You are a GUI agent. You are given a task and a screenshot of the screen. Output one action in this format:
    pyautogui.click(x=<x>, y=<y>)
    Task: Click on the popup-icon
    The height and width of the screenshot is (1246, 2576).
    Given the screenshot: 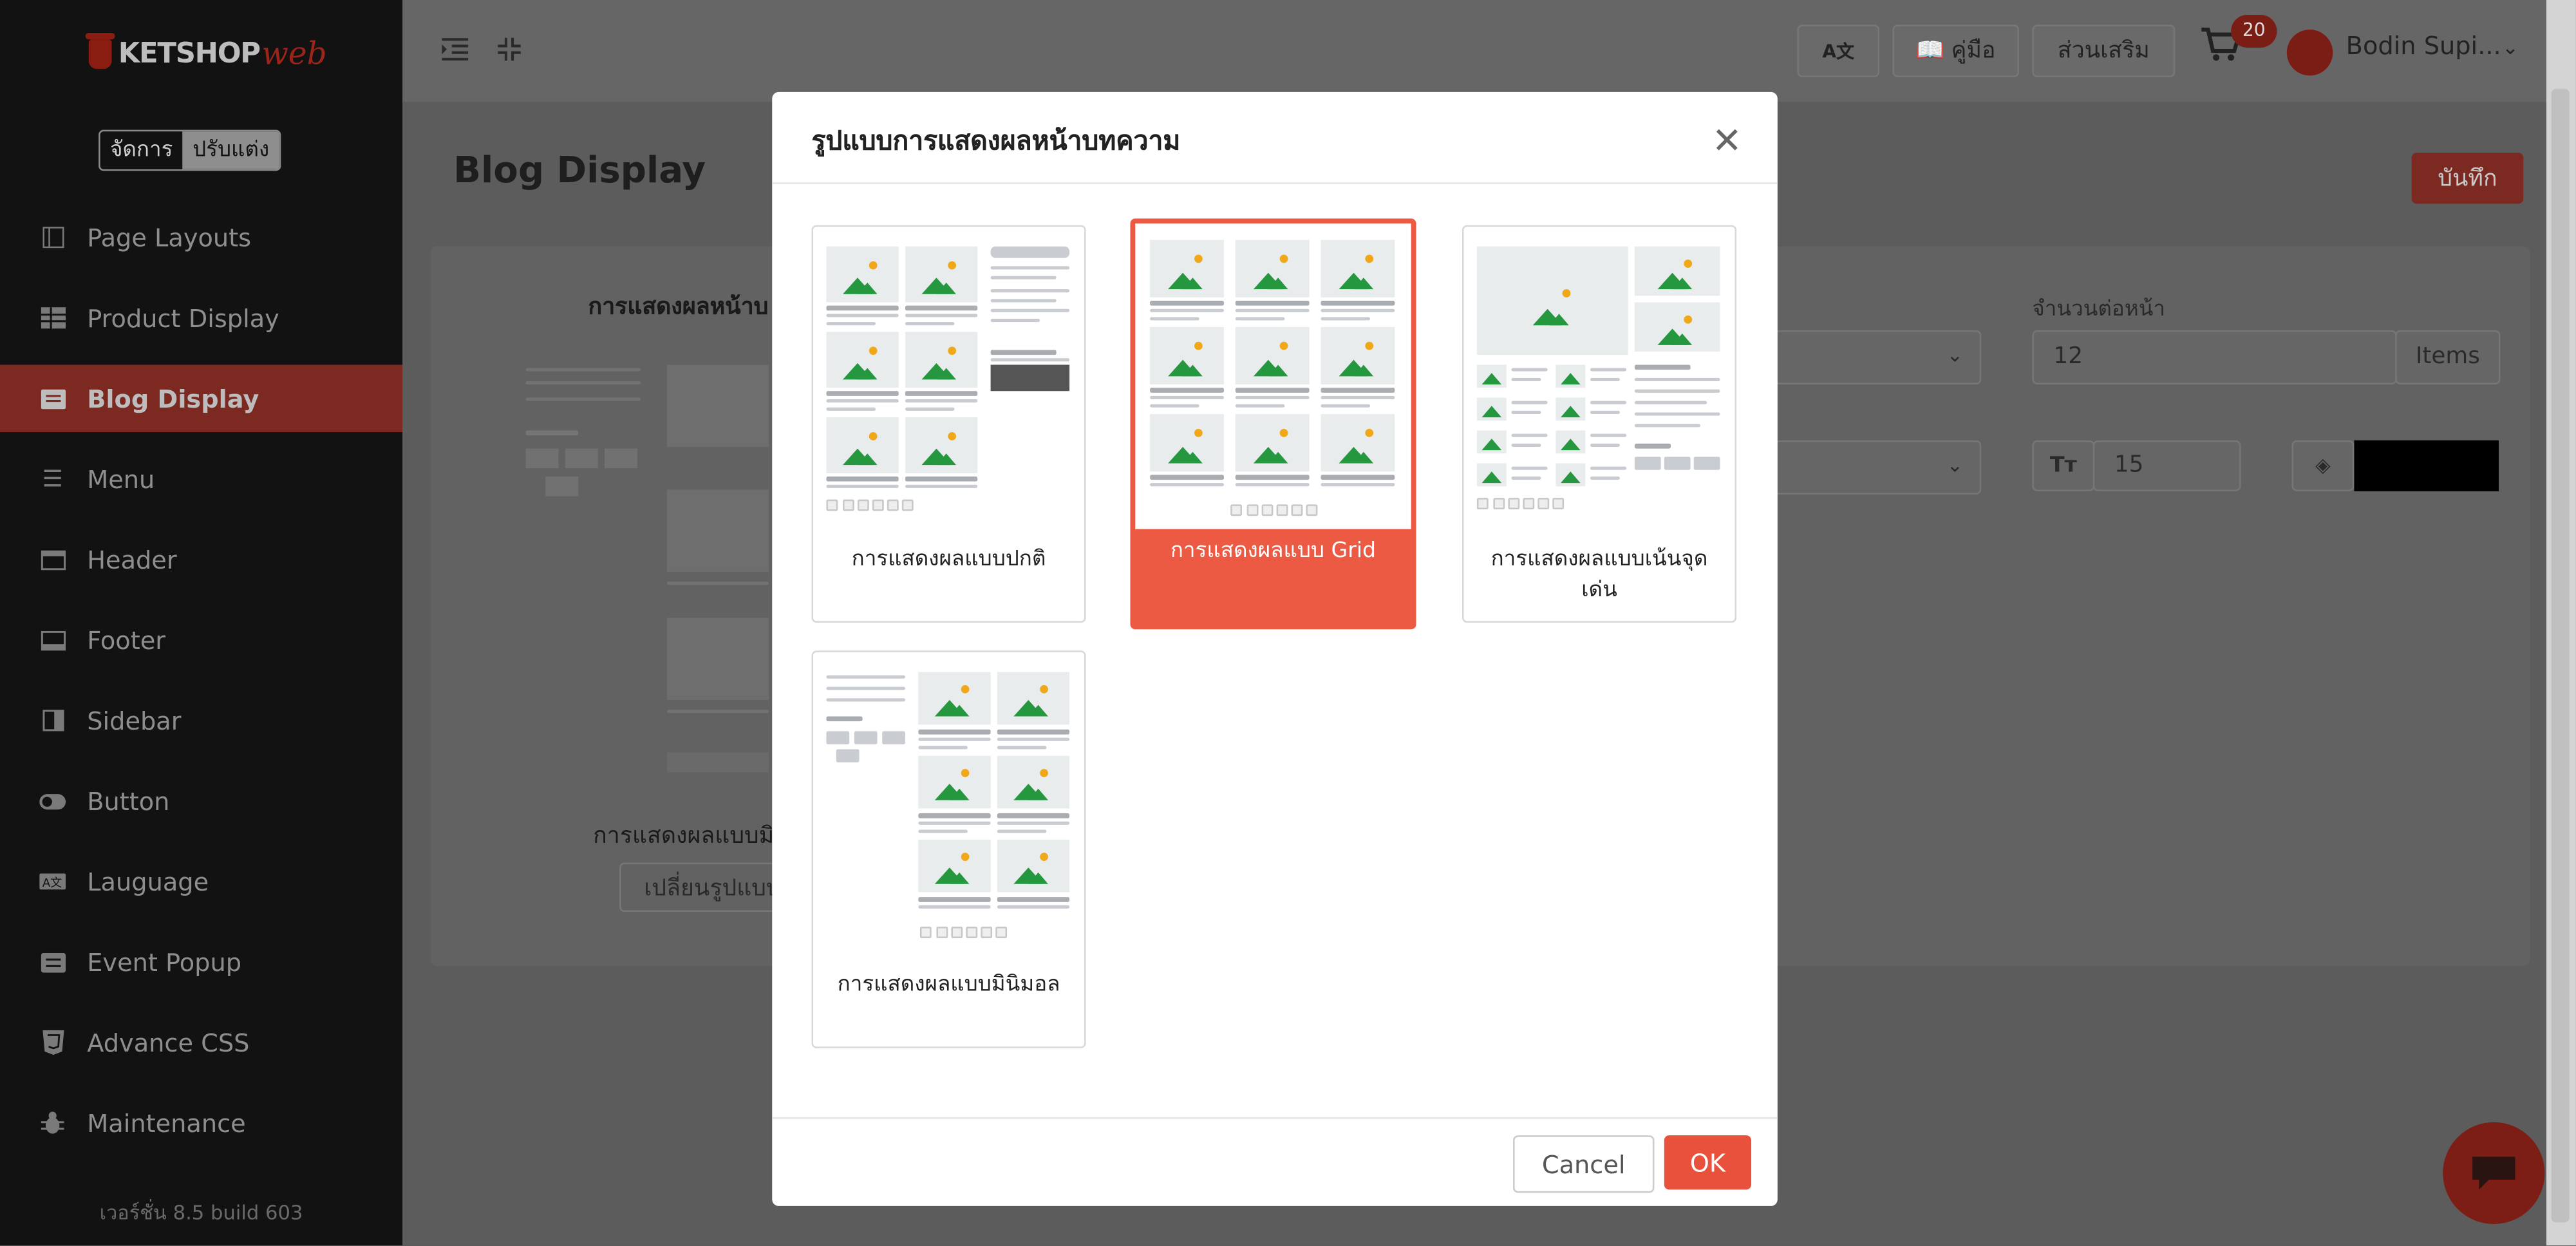 What is the action you would take?
    pyautogui.click(x=52, y=962)
    